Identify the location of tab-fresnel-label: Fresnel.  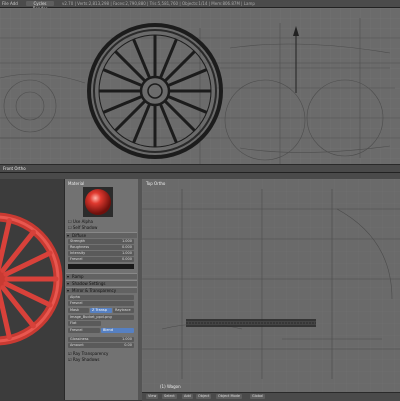
(76, 330).